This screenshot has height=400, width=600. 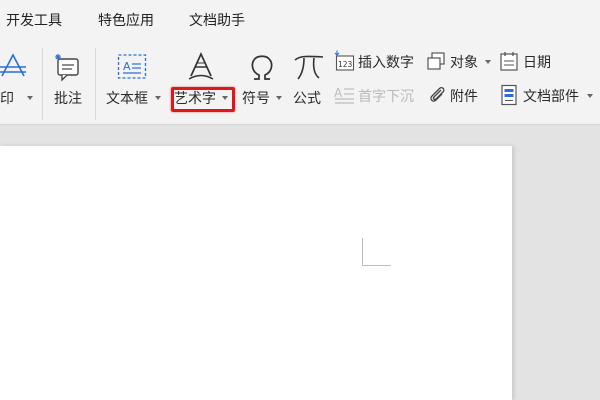 What do you see at coordinates (262, 67) in the screenshot?
I see `omega-icon` at bounding box center [262, 67].